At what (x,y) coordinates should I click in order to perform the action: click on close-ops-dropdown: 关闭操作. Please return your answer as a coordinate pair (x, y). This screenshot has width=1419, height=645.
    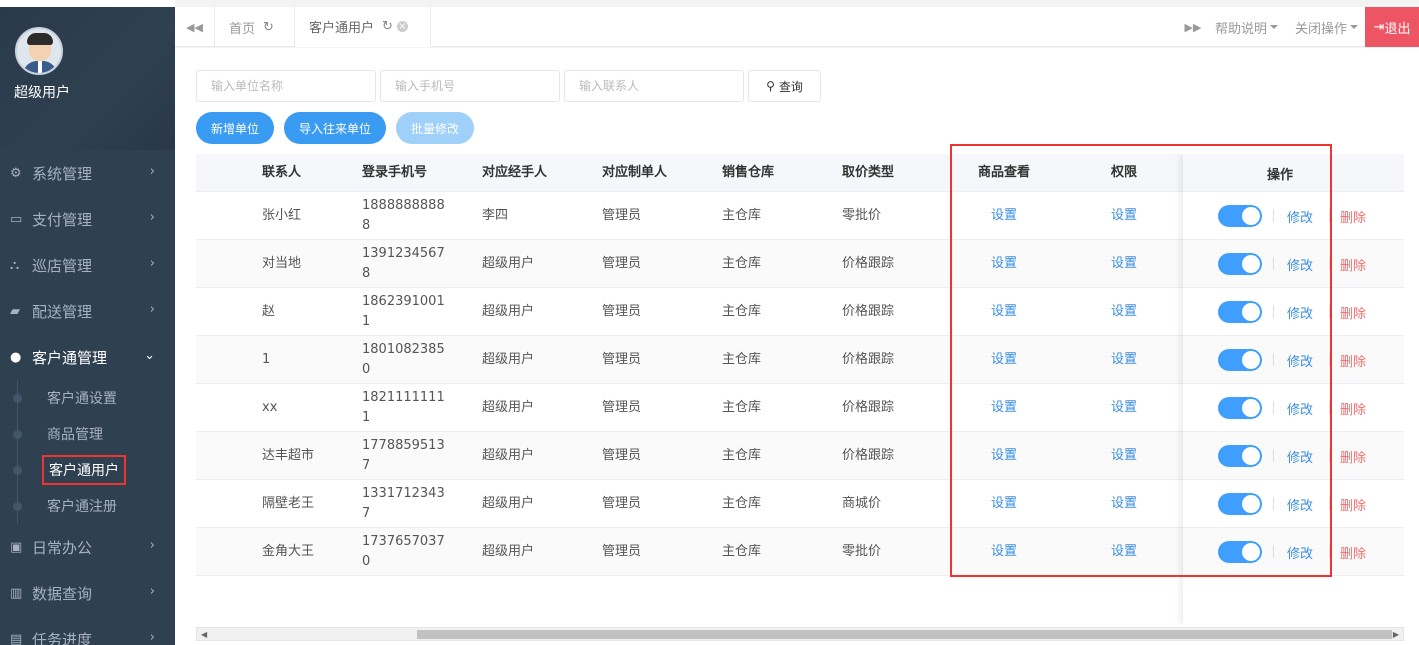
    Looking at the image, I should click on (1327, 27).